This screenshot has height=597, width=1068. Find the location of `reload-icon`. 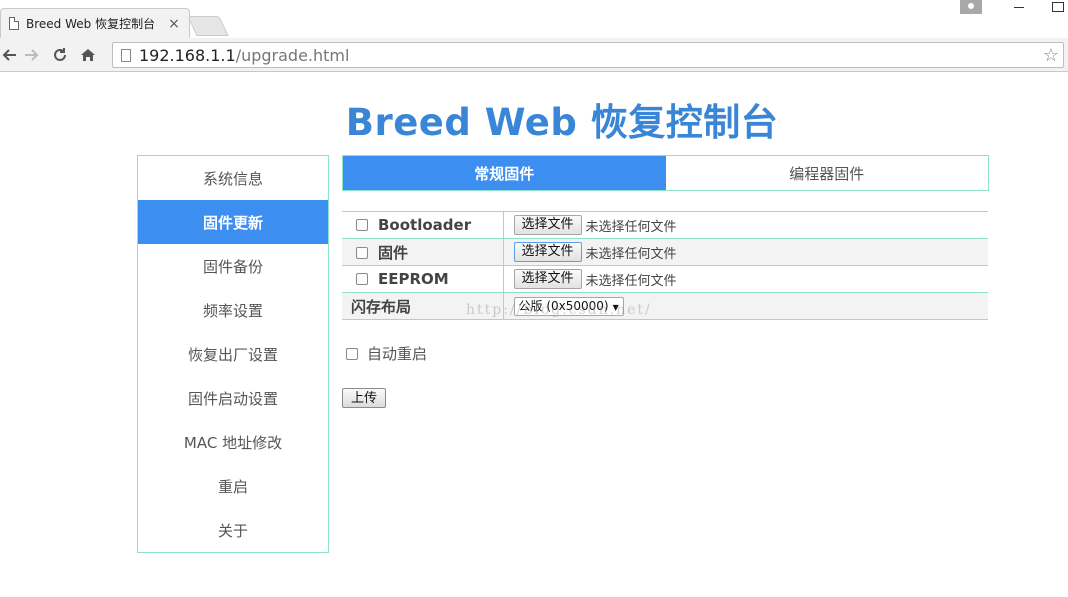

reload-icon is located at coordinates (60, 55).